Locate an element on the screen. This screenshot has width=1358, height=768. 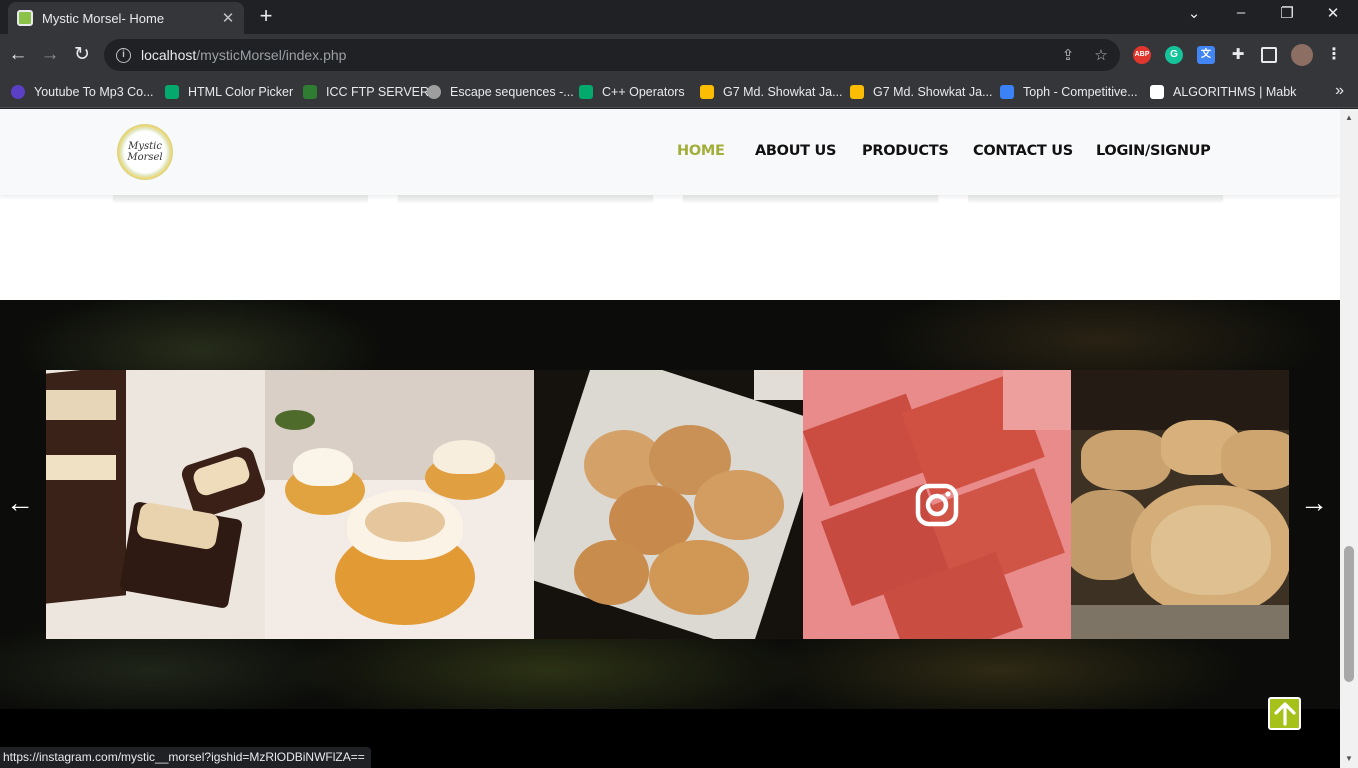
share-icon: ⇪ is located at coordinates (1068, 55).